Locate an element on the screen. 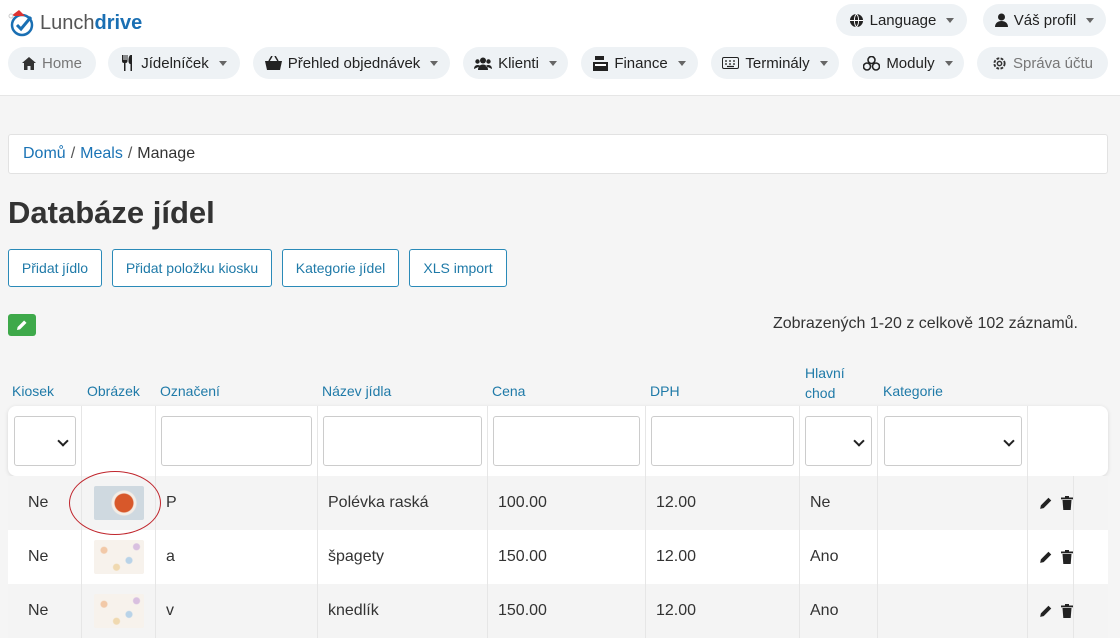 The width and height of the screenshot is (1120, 638). nav-terminals: Terminály is located at coordinates (775, 63).